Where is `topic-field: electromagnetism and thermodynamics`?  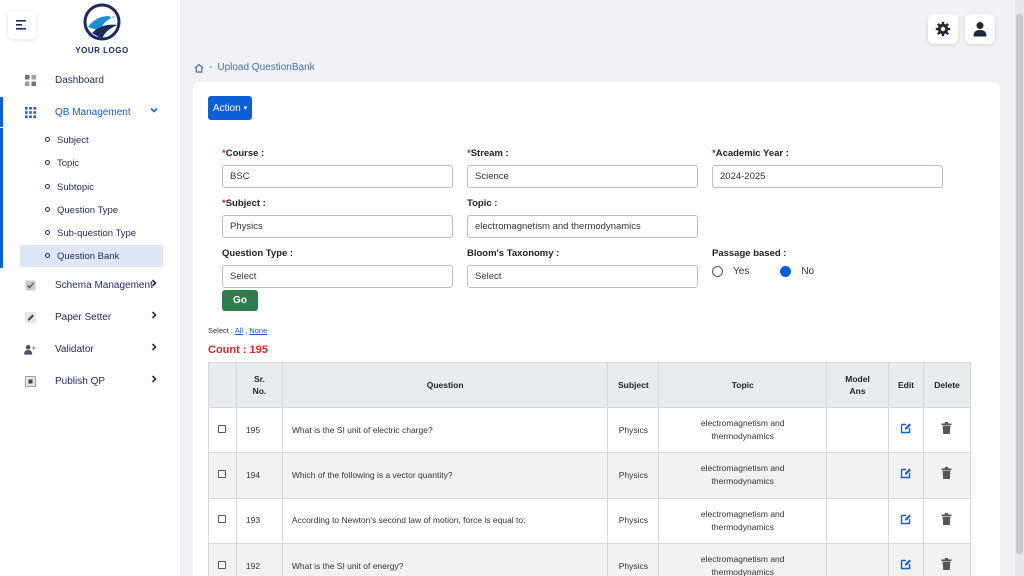
topic-field: electromagnetism and thermodynamics is located at coordinates (582, 226).